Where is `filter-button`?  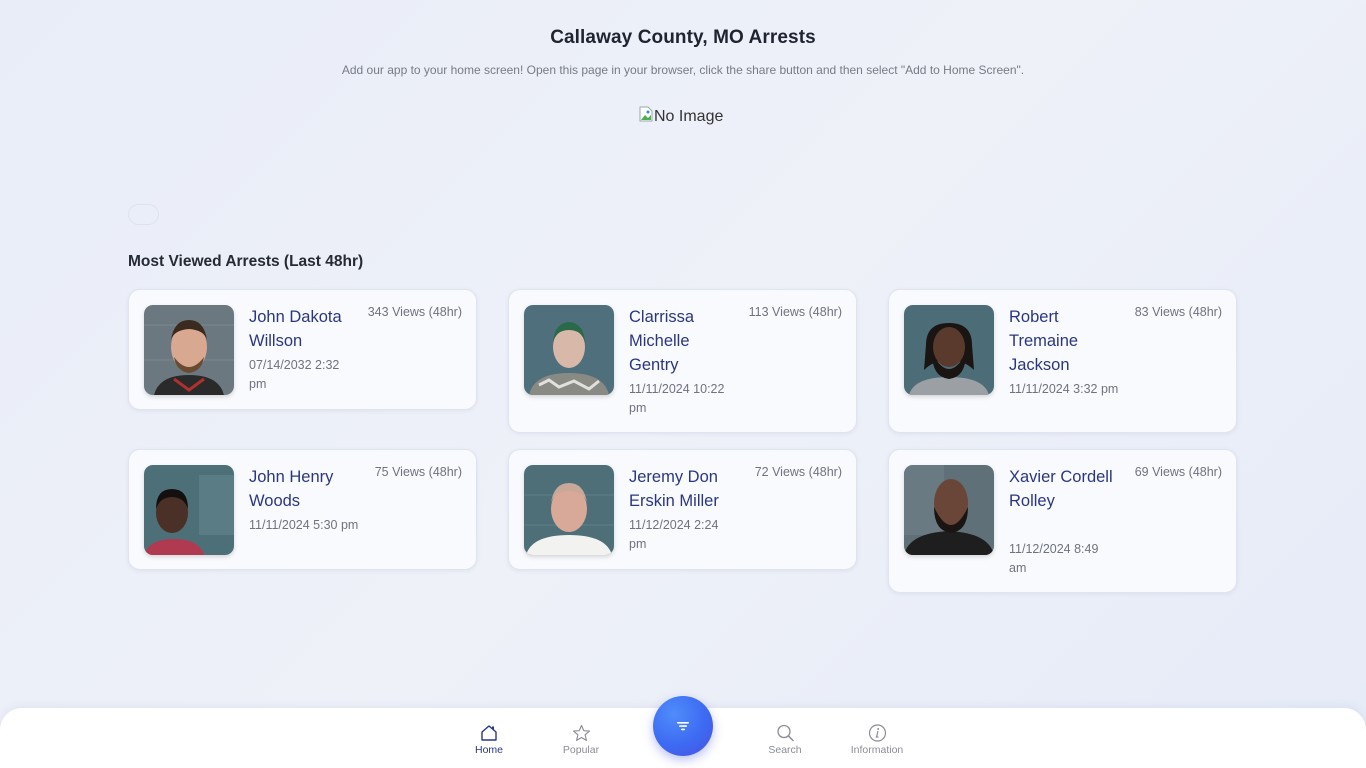 filter-button is located at coordinates (683, 726).